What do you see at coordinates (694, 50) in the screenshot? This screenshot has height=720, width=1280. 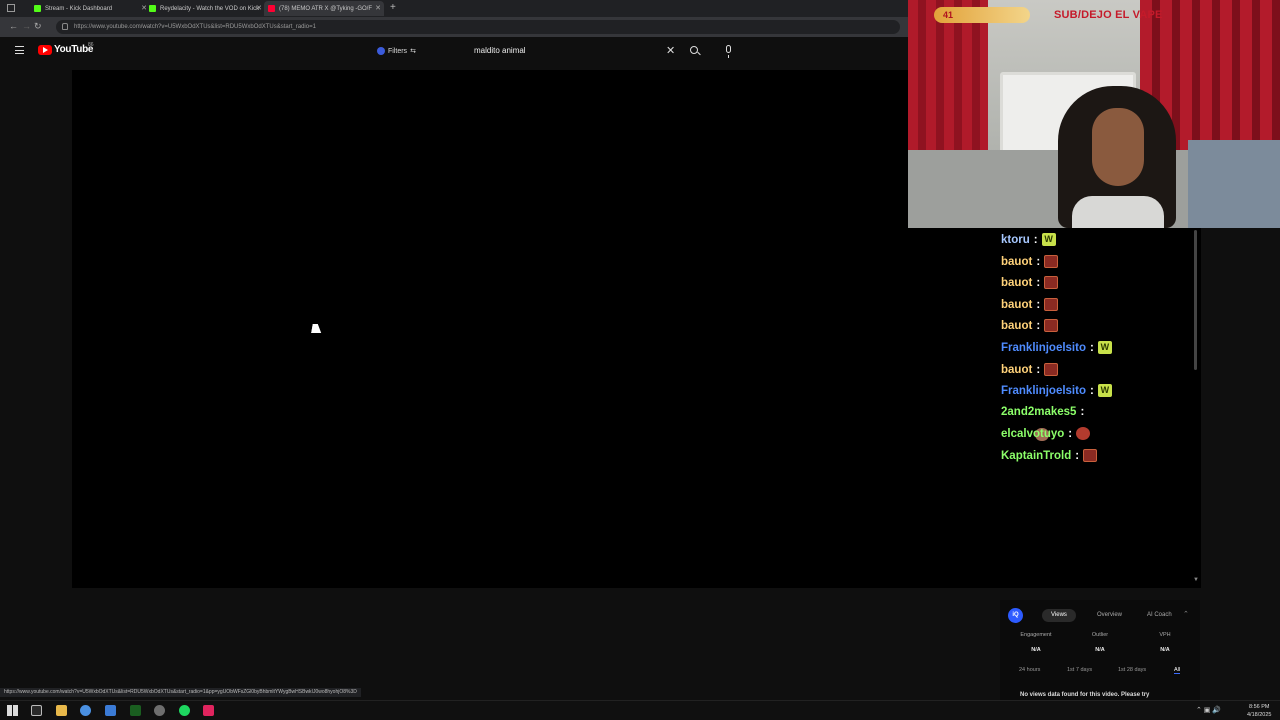 I see `search-icon` at bounding box center [694, 50].